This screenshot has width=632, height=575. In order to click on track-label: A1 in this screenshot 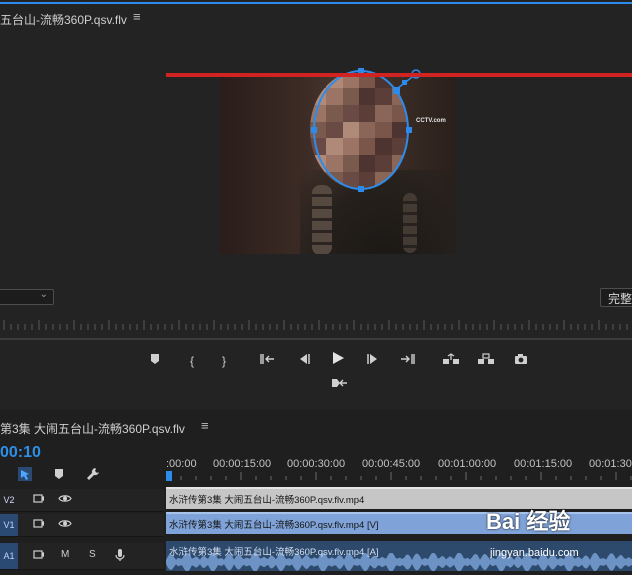, I will do `click(9, 556)`.